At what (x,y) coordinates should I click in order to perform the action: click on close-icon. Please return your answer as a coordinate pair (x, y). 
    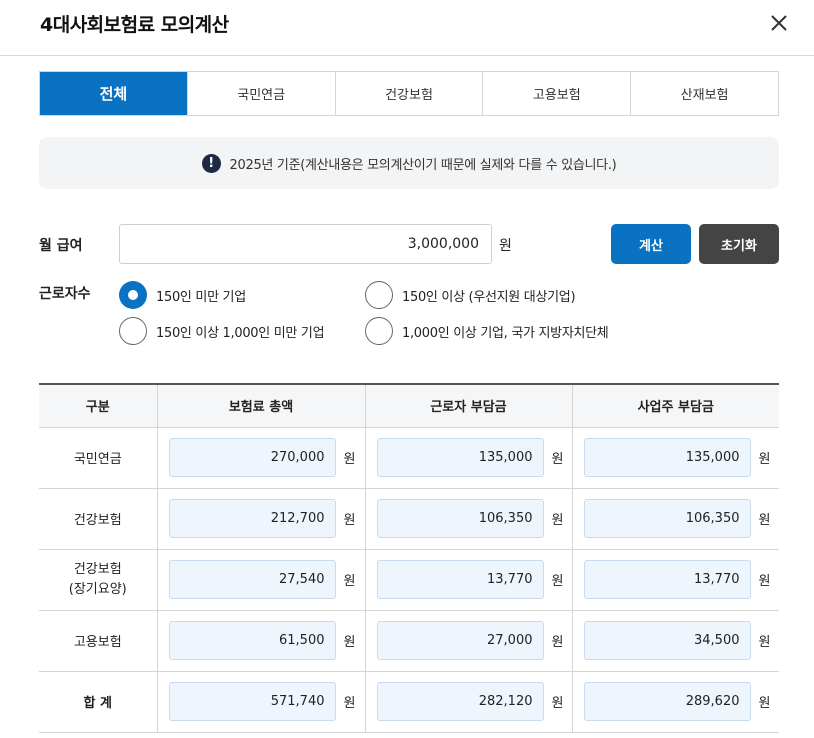
    Looking at the image, I should click on (779, 23).